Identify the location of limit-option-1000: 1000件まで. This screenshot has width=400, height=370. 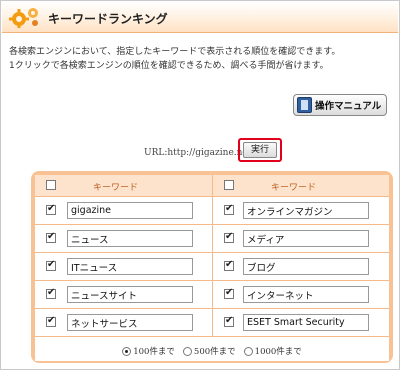
(272, 351).